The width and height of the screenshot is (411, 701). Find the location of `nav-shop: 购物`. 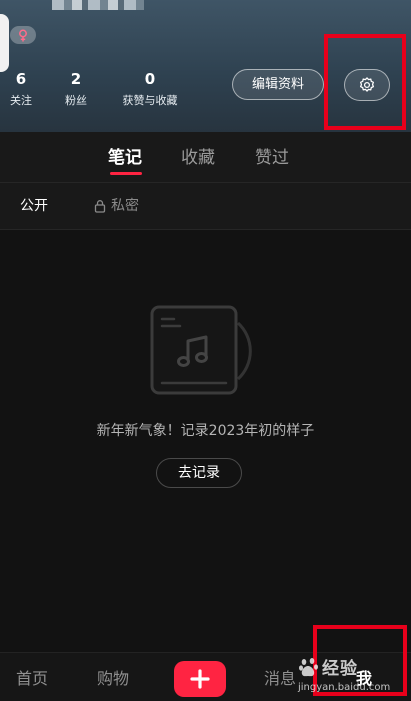

nav-shop: 购物 is located at coordinates (113, 679).